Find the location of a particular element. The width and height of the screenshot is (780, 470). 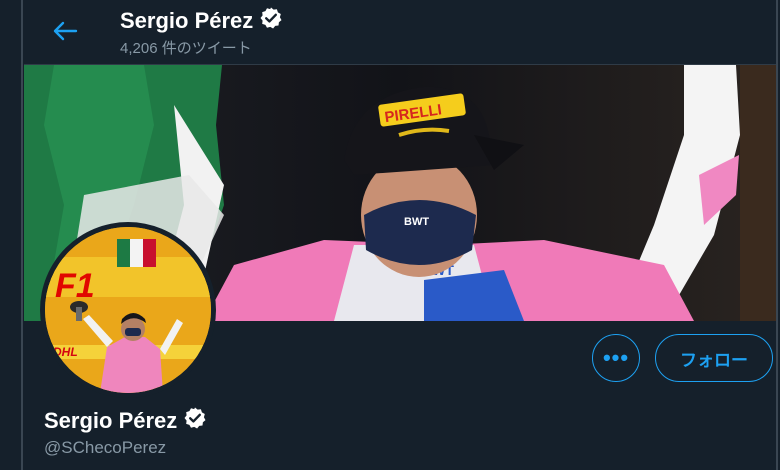

more-options-icon: ••• is located at coordinates (616, 357).